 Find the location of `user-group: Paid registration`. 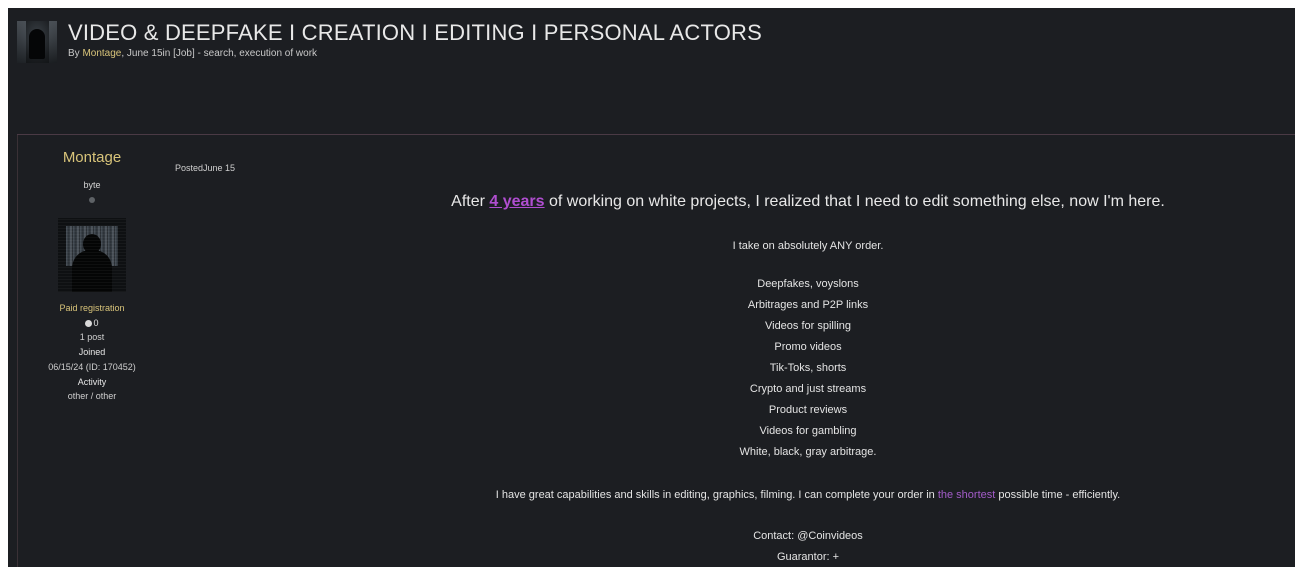

user-group: Paid registration is located at coordinates (92, 308).